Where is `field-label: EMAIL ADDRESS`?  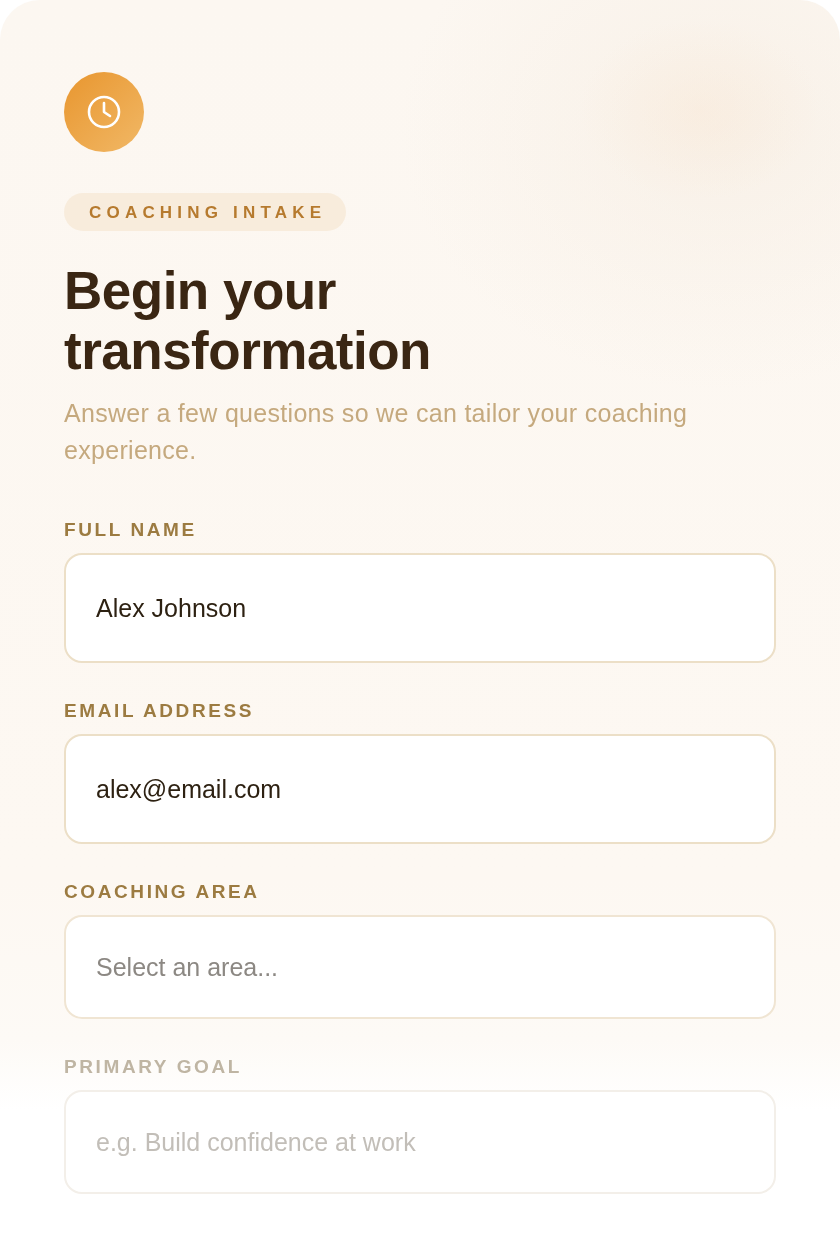 field-label: EMAIL ADDRESS is located at coordinates (159, 711).